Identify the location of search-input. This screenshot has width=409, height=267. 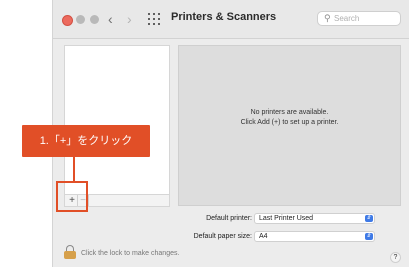
(365, 18).